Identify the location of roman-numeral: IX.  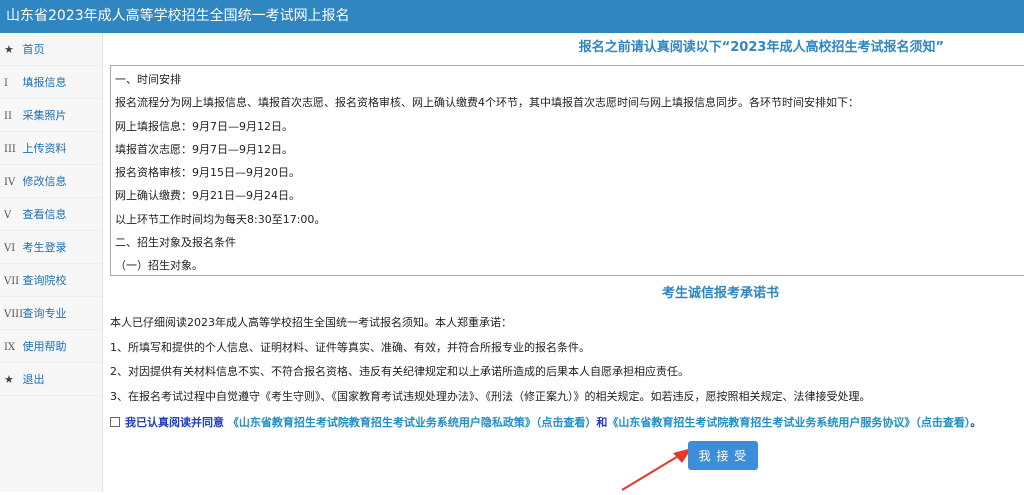
(10, 347).